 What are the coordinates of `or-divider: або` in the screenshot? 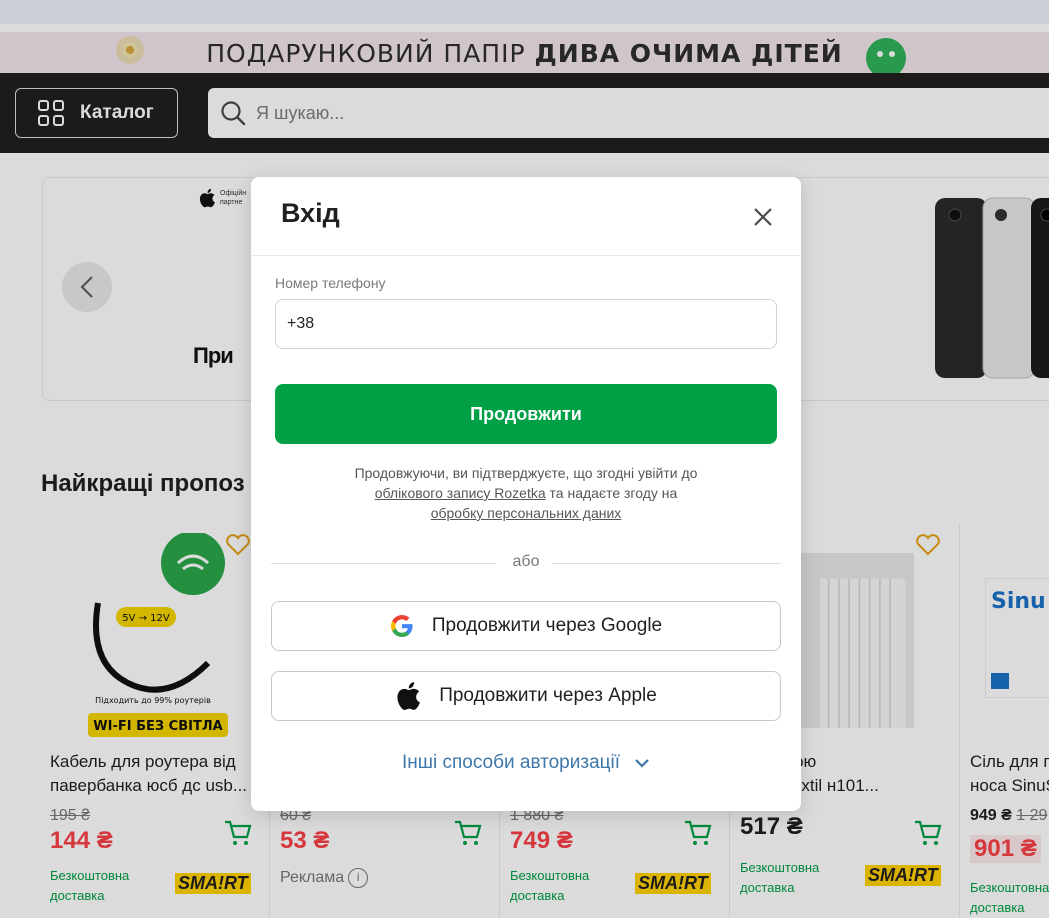 It's located at (526, 563).